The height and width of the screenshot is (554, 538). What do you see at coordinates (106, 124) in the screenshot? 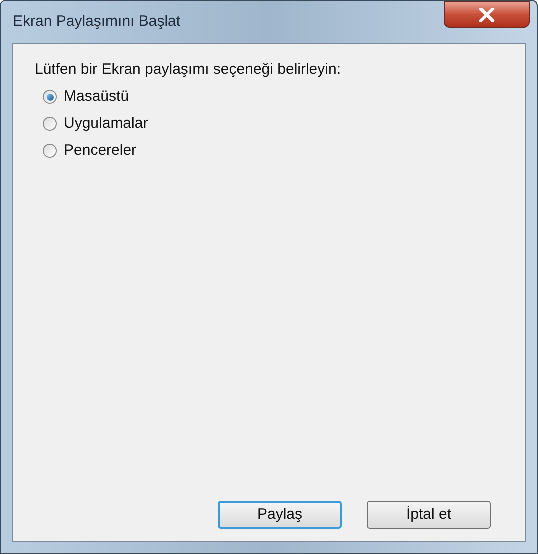
I see `option-label: Uygulamalar` at bounding box center [106, 124].